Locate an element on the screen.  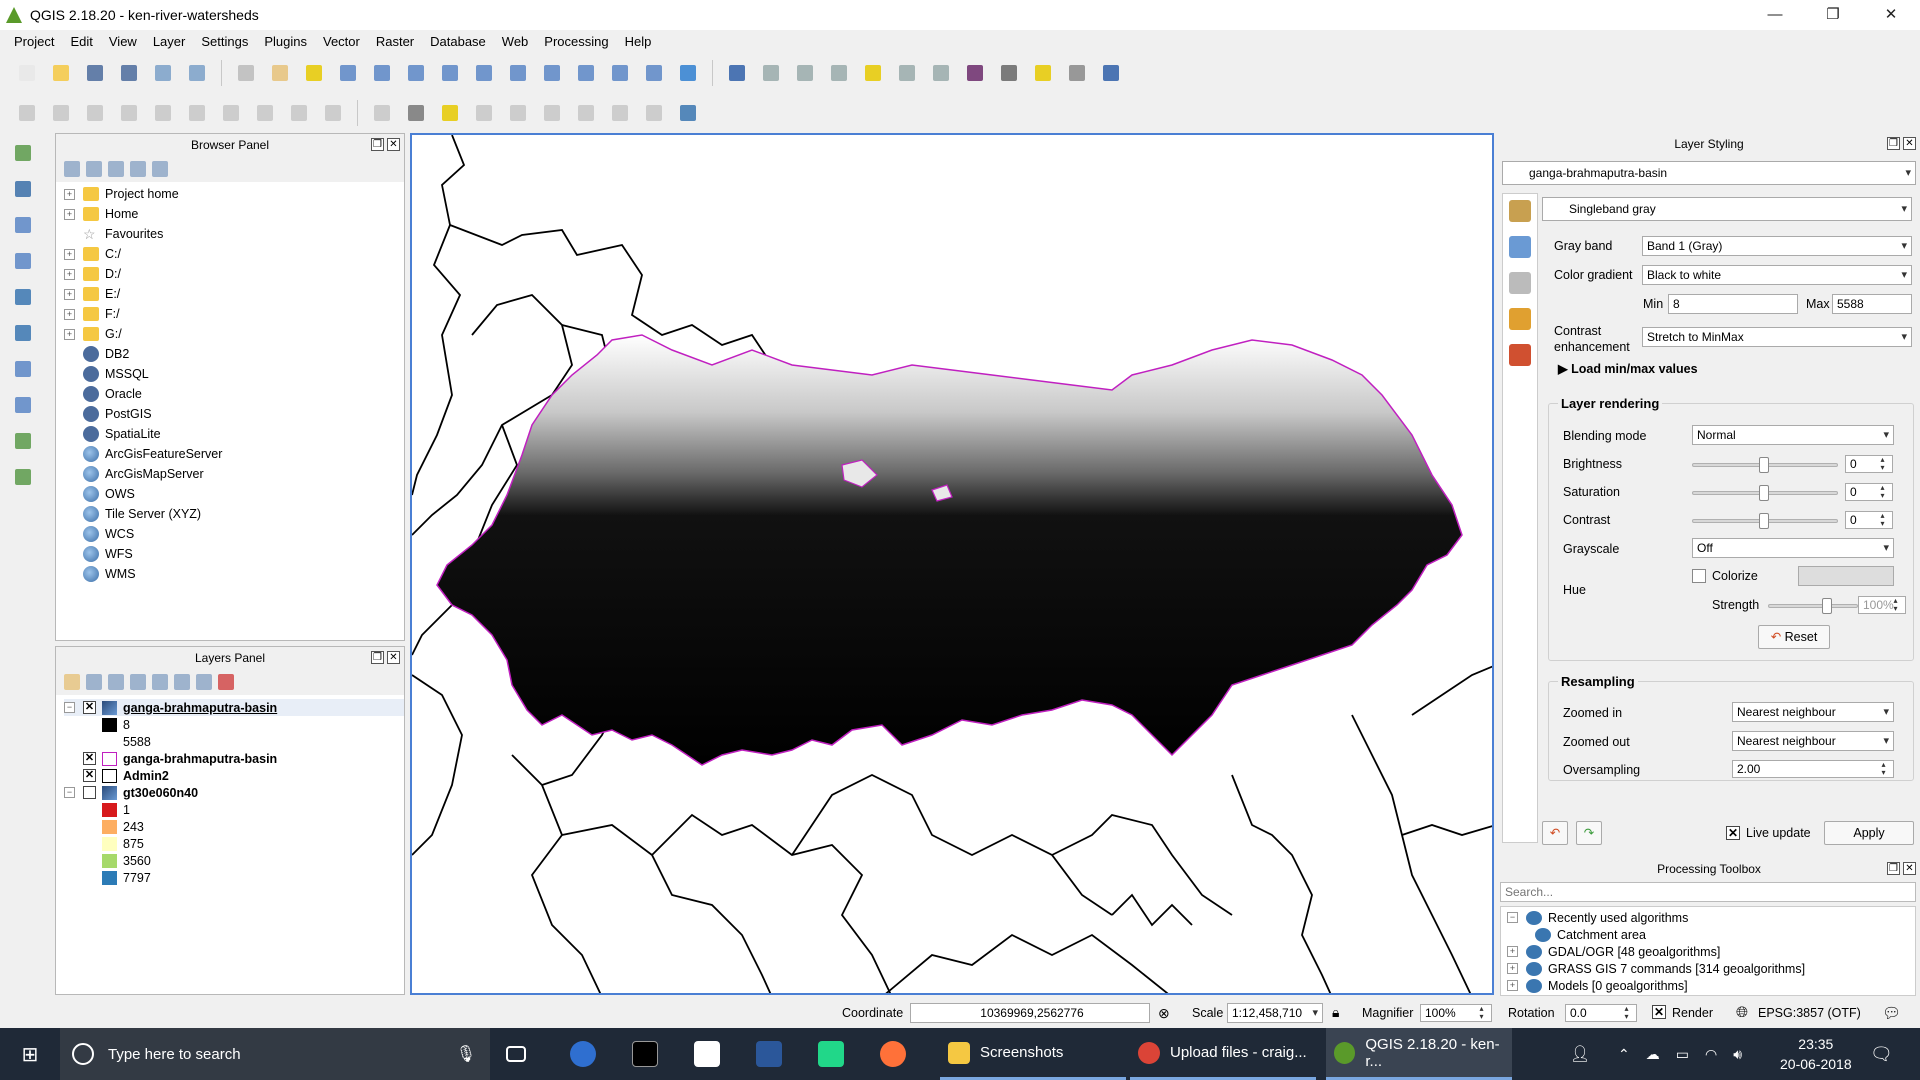
cut-features-icon is located at coordinates (265, 113).